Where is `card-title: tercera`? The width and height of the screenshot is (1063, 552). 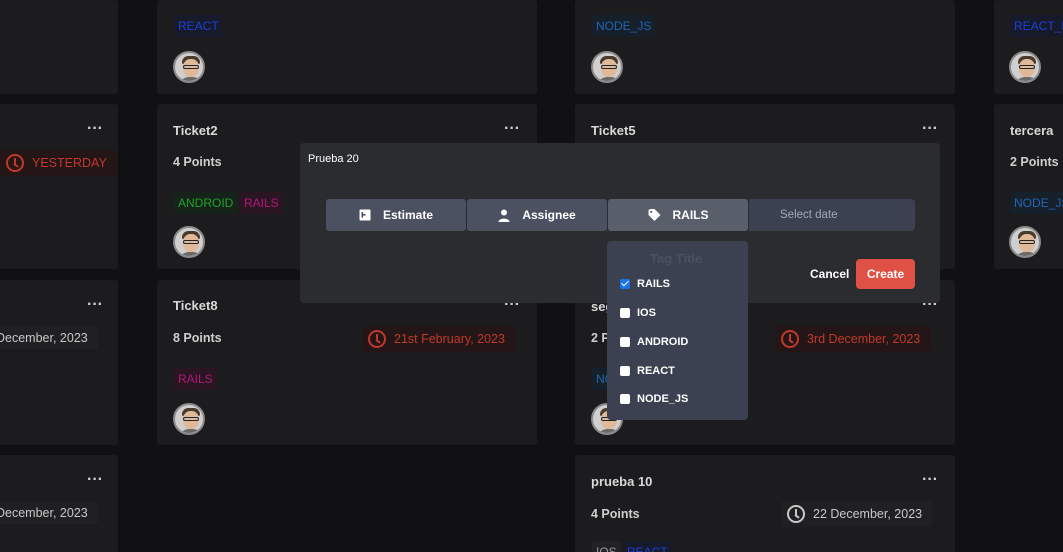
card-title: tercera is located at coordinates (1032, 130).